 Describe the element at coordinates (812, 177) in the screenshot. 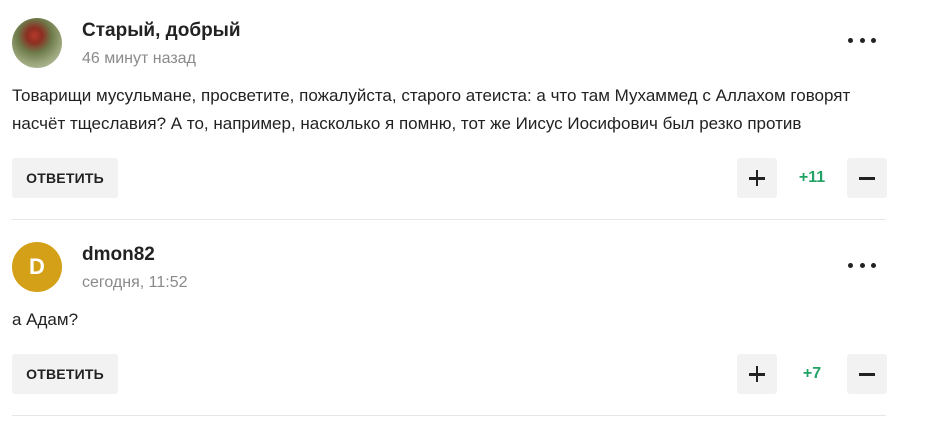

I see `vote-score: +11` at that location.